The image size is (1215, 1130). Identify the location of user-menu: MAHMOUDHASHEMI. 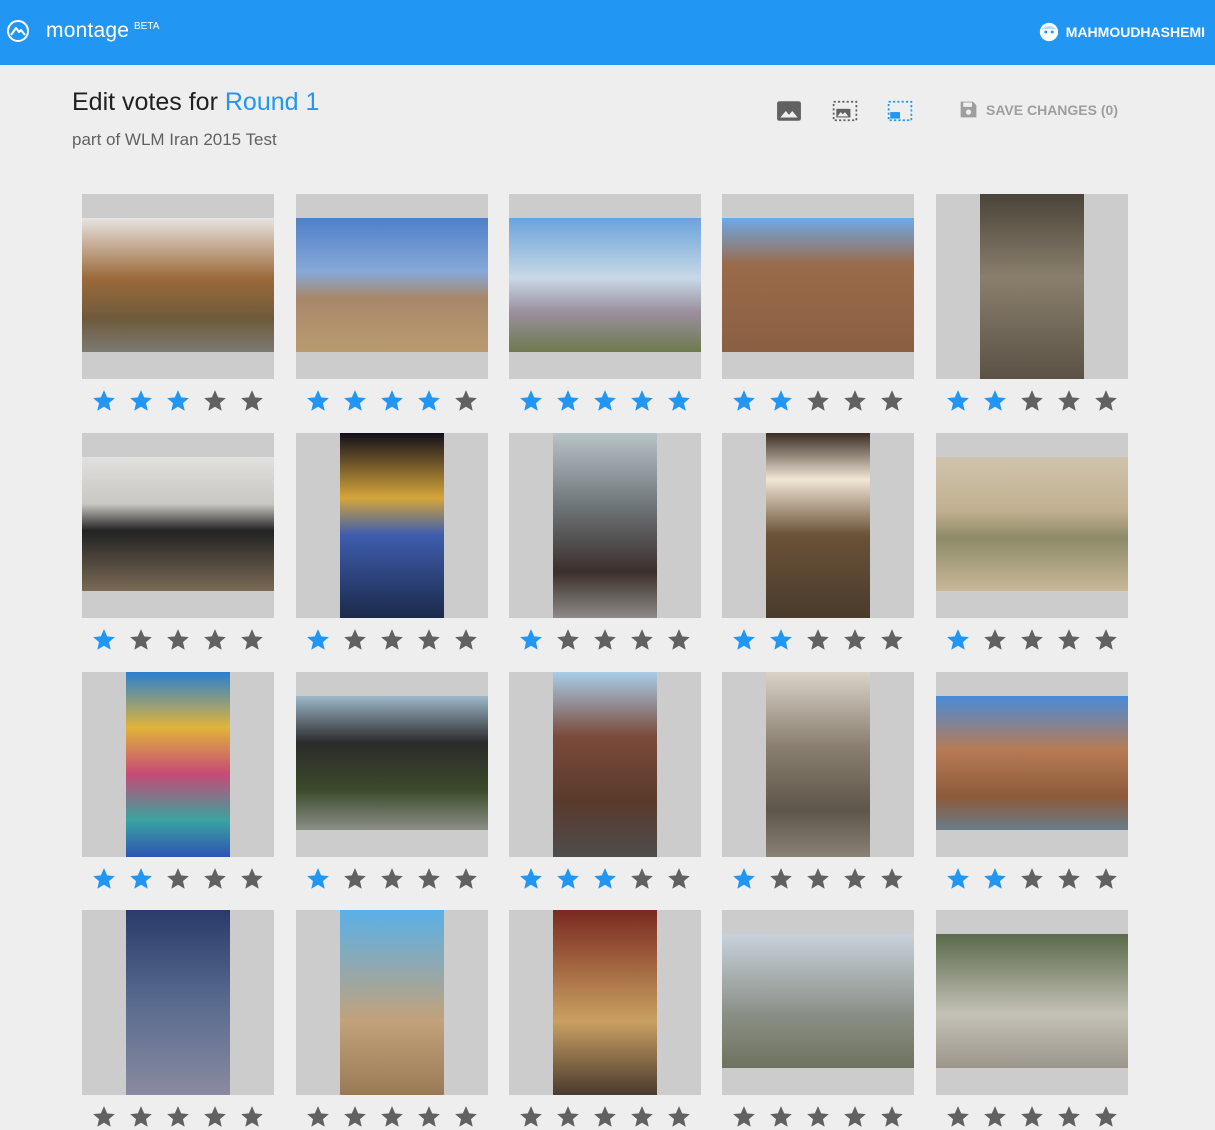
(1121, 32).